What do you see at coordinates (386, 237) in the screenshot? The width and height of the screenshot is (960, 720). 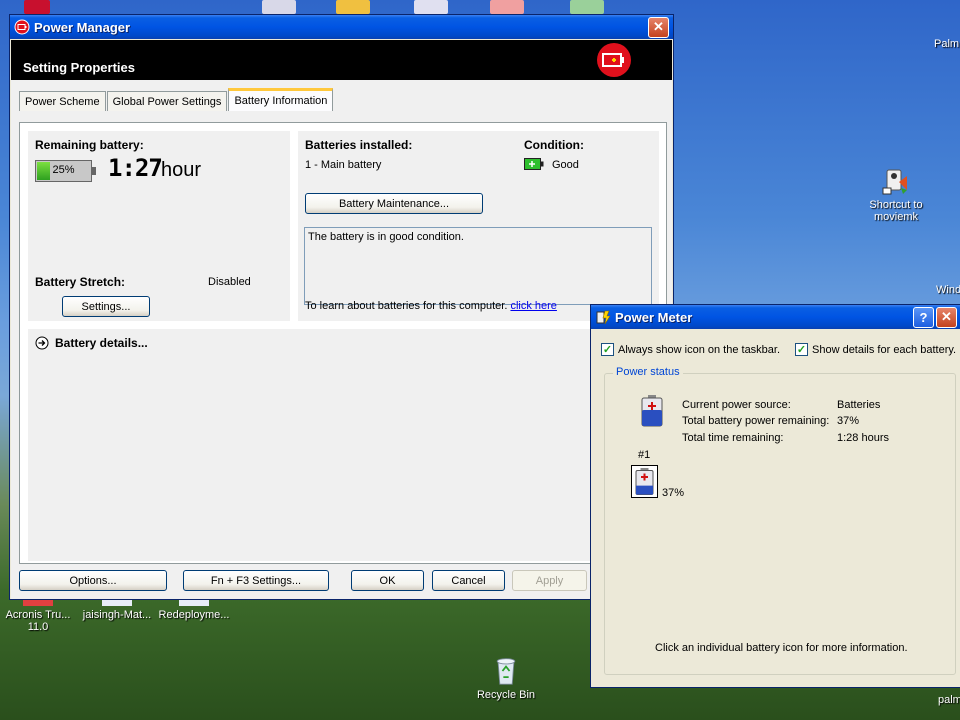 I see `battery-status-text: The battery is in good condition.` at bounding box center [386, 237].